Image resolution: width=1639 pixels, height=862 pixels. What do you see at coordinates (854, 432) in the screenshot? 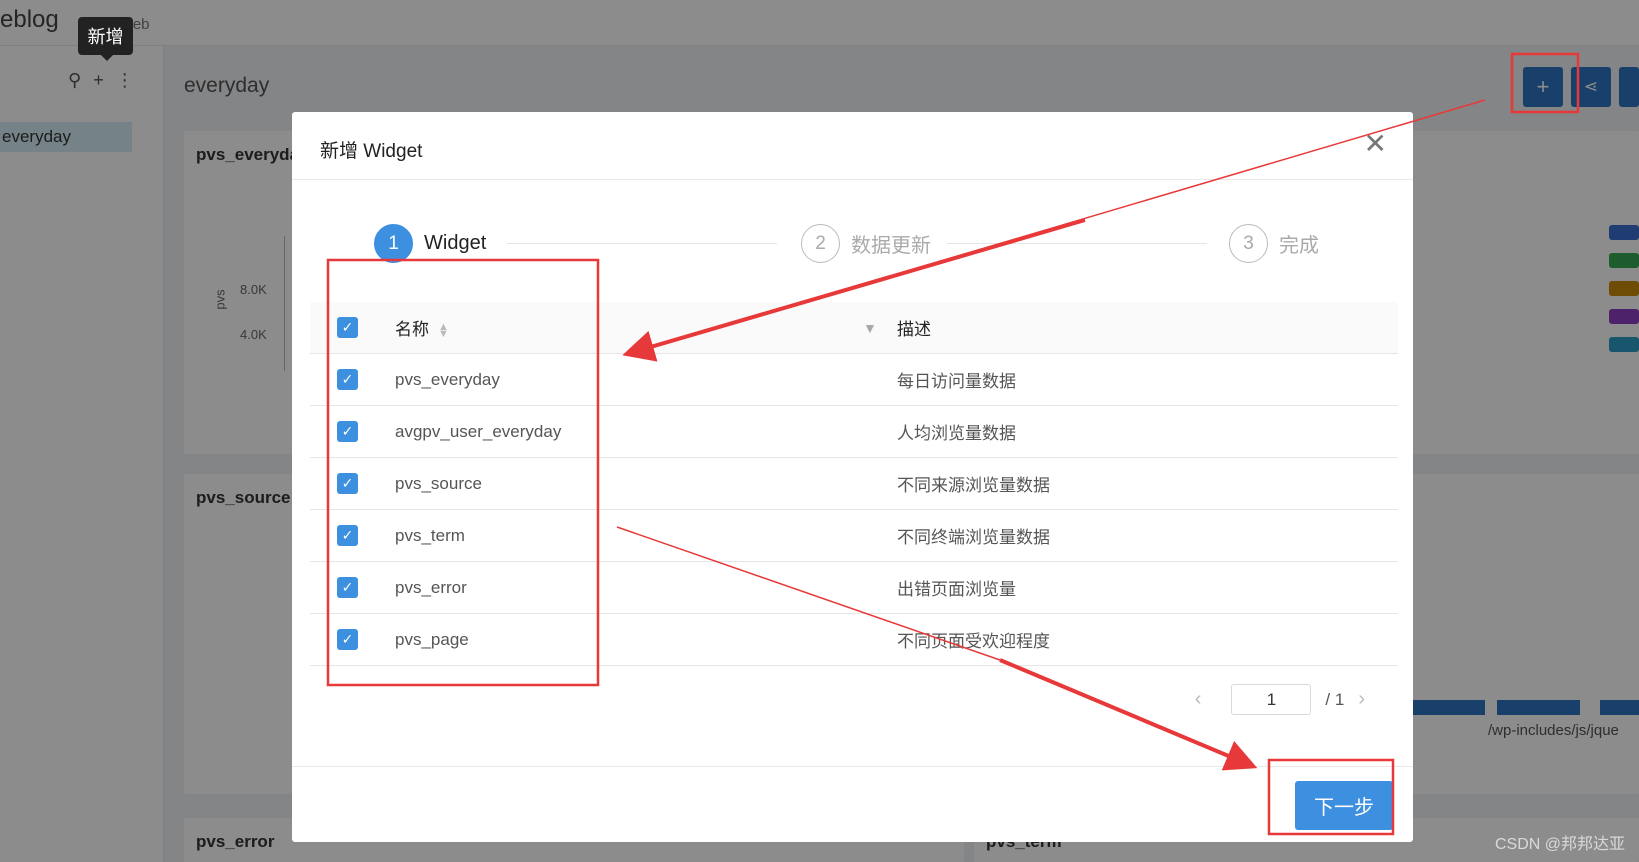
I see `table-row: ✓ avgpv_user_everyday 人均浏览量数据` at bounding box center [854, 432].